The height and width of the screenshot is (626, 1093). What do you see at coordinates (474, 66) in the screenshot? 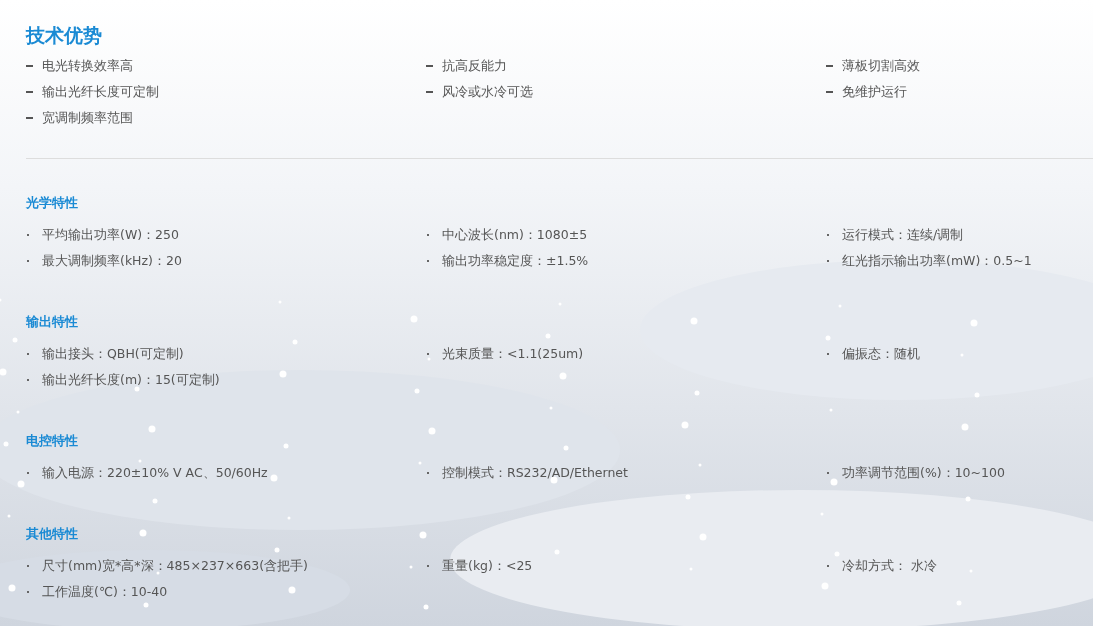
I see `feature-text: 抗高反能力` at bounding box center [474, 66].